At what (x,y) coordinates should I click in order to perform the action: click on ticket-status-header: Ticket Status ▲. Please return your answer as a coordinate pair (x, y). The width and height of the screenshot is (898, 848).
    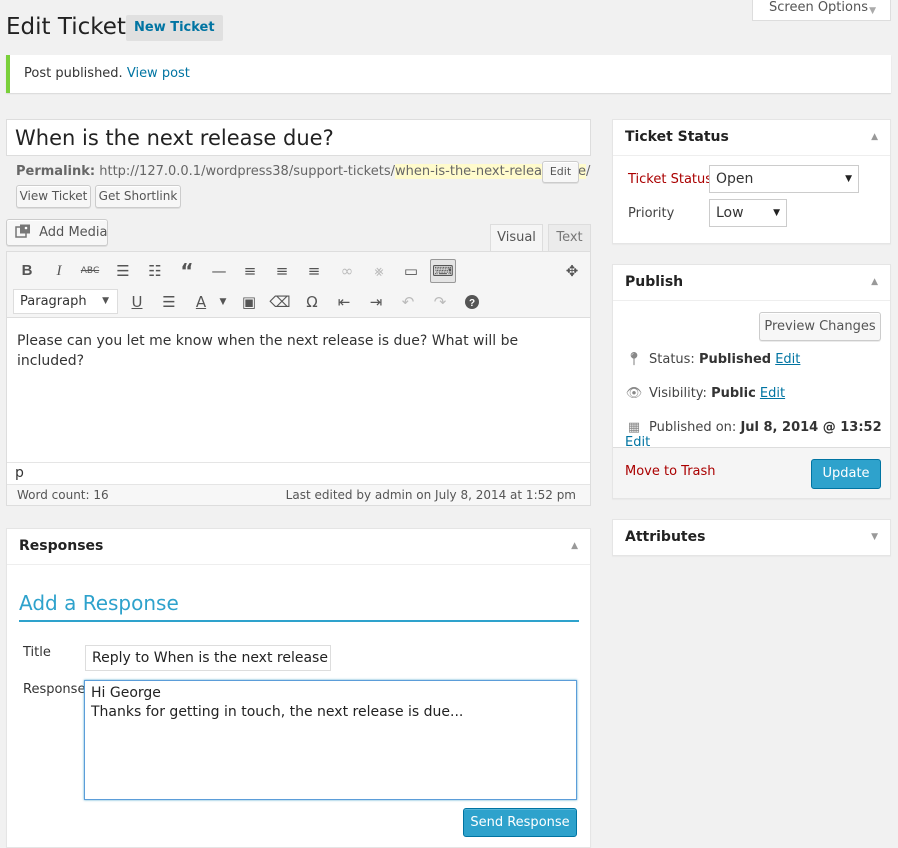
    Looking at the image, I should click on (751, 138).